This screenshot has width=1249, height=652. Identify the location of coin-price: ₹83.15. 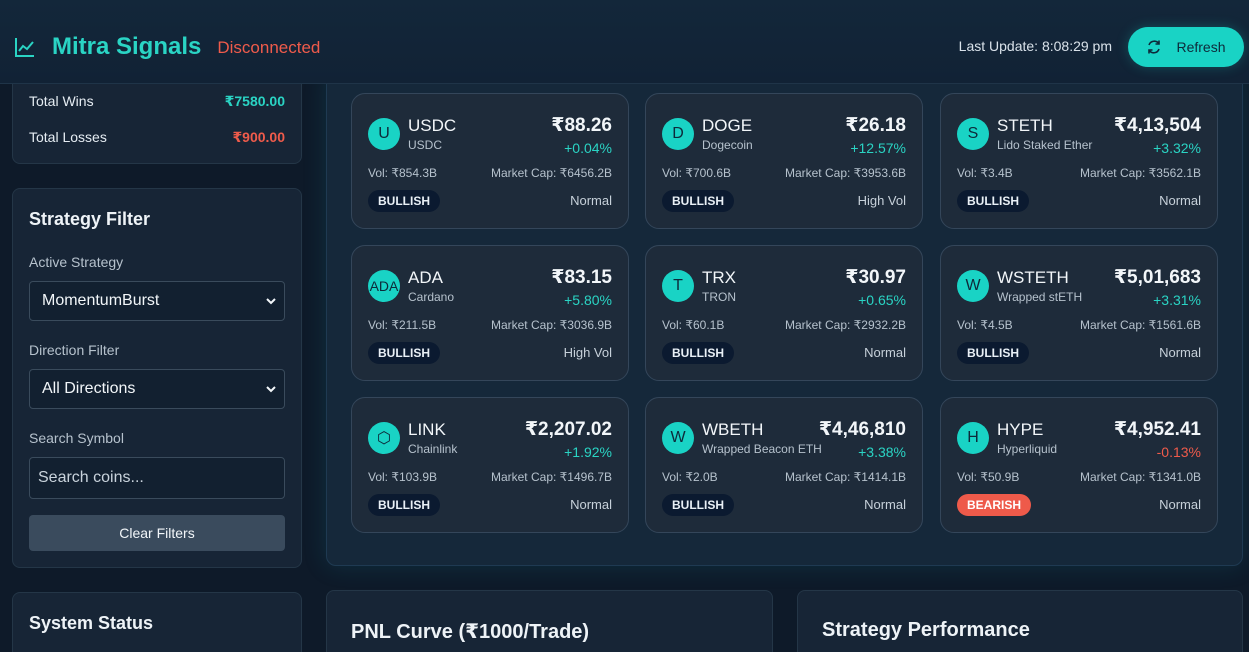
(581, 277).